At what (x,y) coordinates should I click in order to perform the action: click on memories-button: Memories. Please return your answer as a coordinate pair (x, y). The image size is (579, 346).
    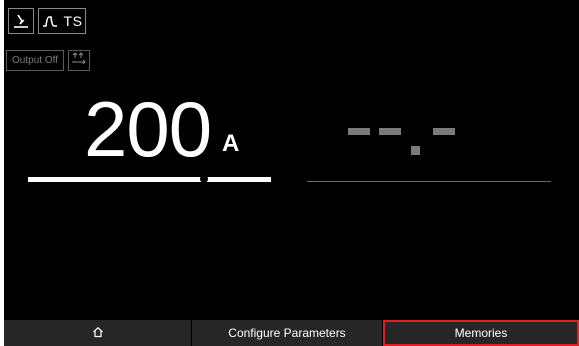
    Looking at the image, I should click on (481, 333).